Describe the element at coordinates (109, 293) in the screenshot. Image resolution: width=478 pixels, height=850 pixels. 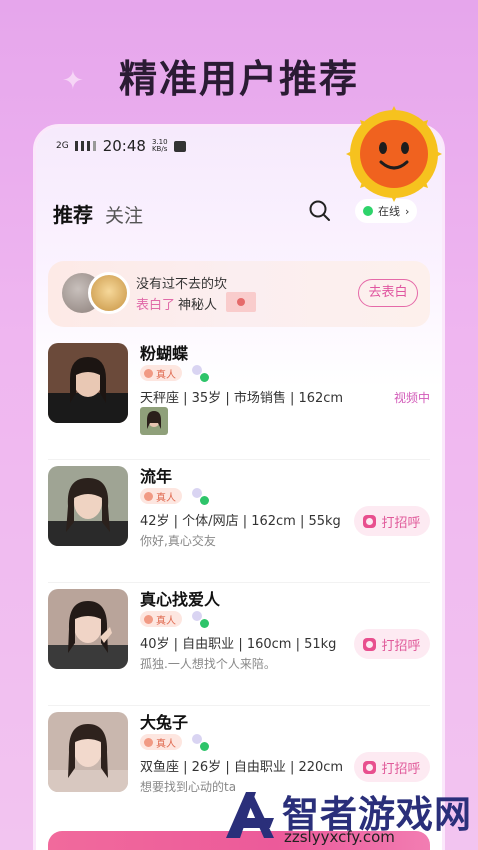
I see `avatar` at that location.